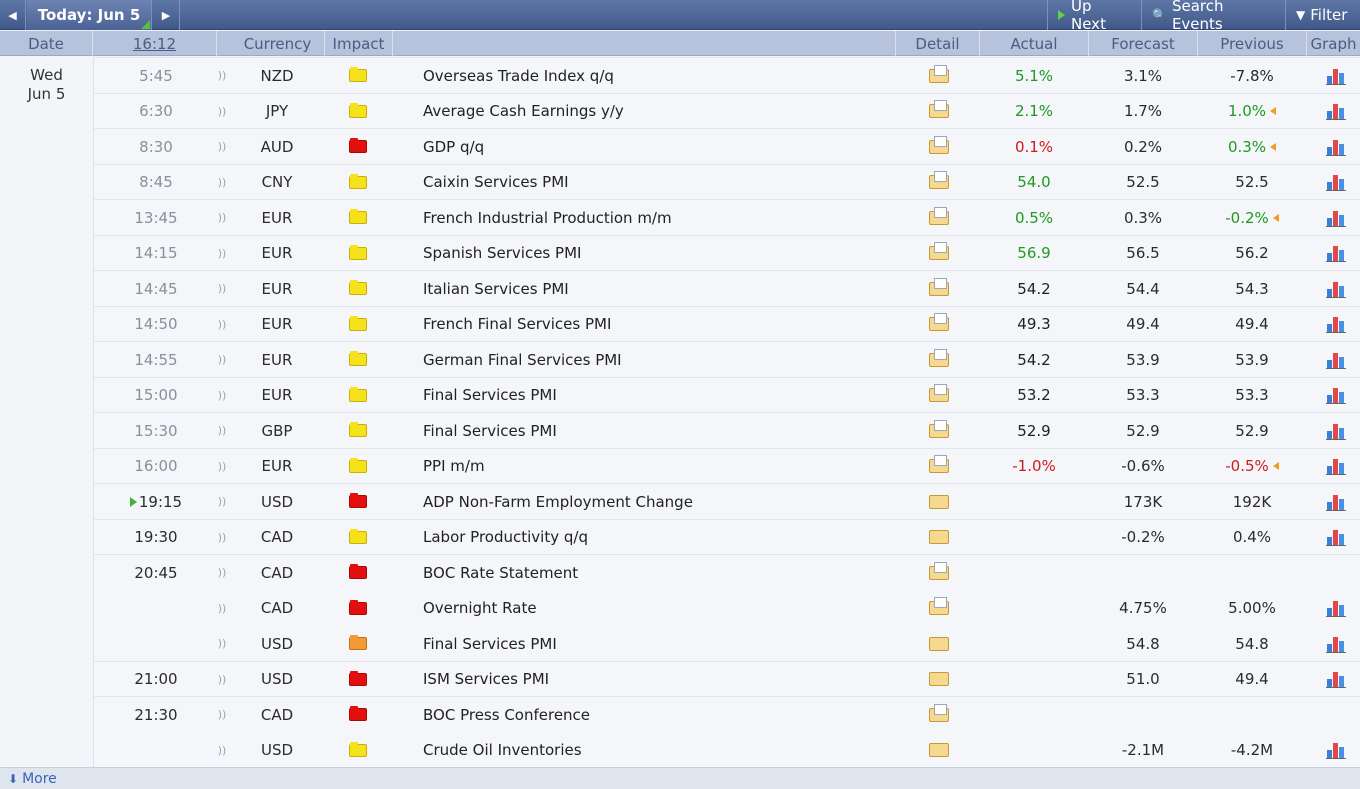  I want to click on table-row: 16:00)) EUR PPI m/m -1.0% -0.6% -0.5%, so click(727, 465).